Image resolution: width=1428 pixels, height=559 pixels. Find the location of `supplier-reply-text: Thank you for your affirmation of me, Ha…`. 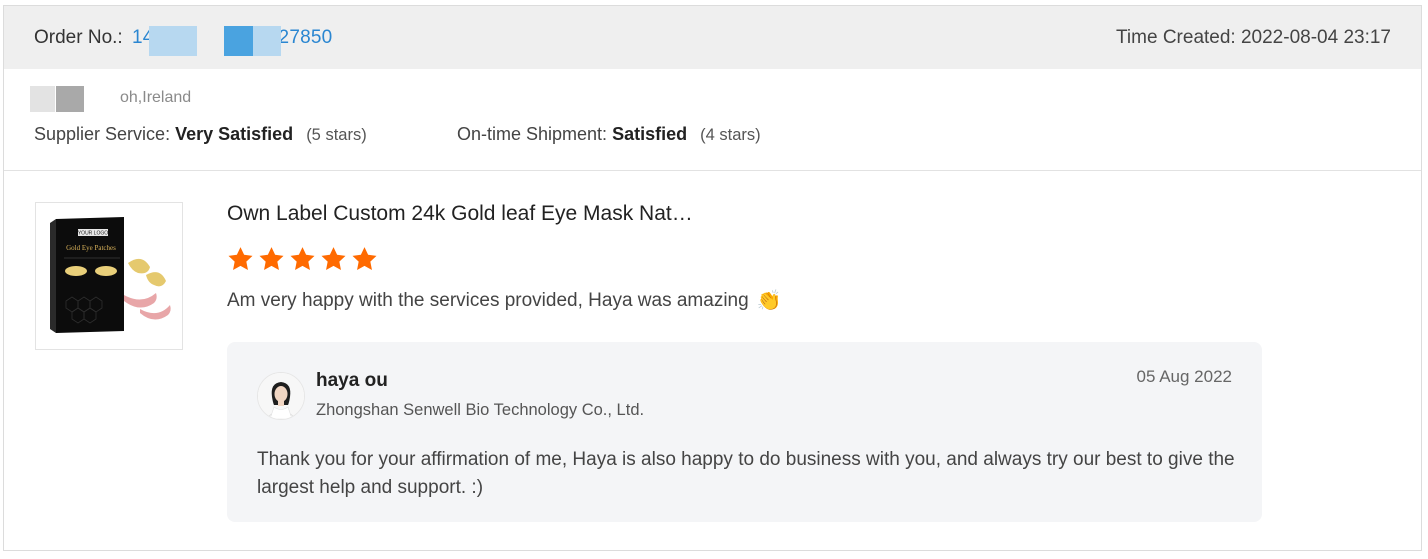

supplier-reply-text: Thank you for your affirmation of me, Ha… is located at coordinates (746, 473).